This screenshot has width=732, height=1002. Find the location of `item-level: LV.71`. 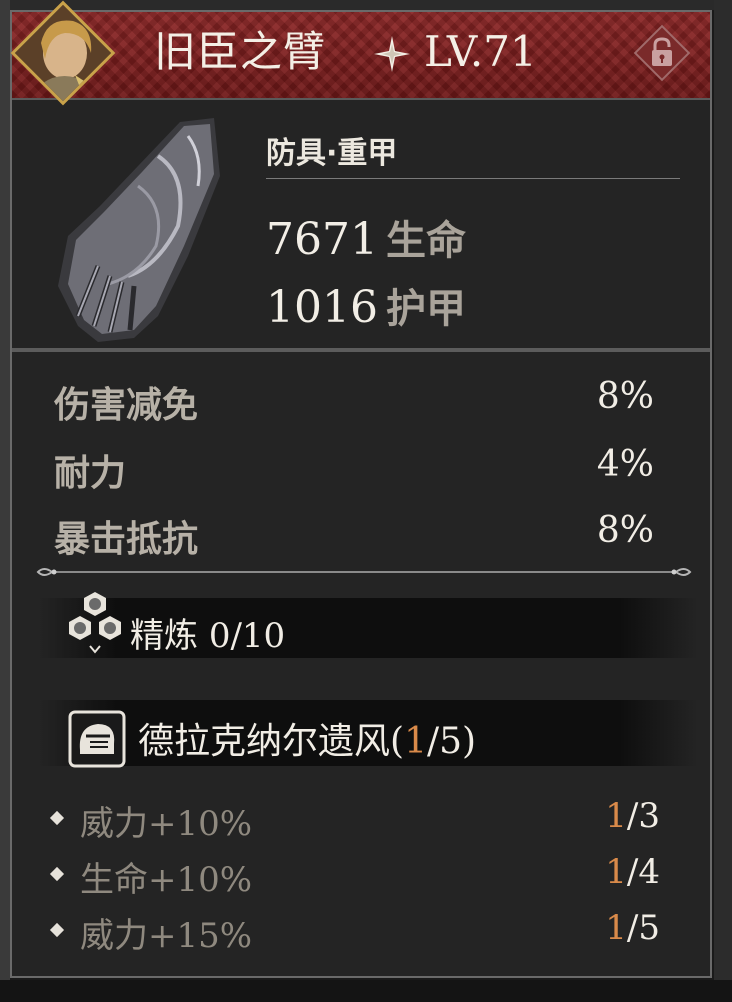

item-level: LV.71 is located at coordinates (480, 51).